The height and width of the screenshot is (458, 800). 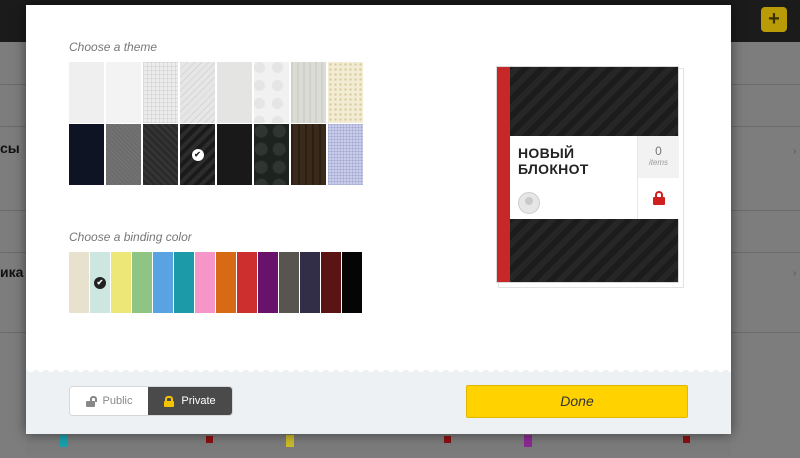 What do you see at coordinates (234, 92) in the screenshot?
I see `theme-swatch-light-linen` at bounding box center [234, 92].